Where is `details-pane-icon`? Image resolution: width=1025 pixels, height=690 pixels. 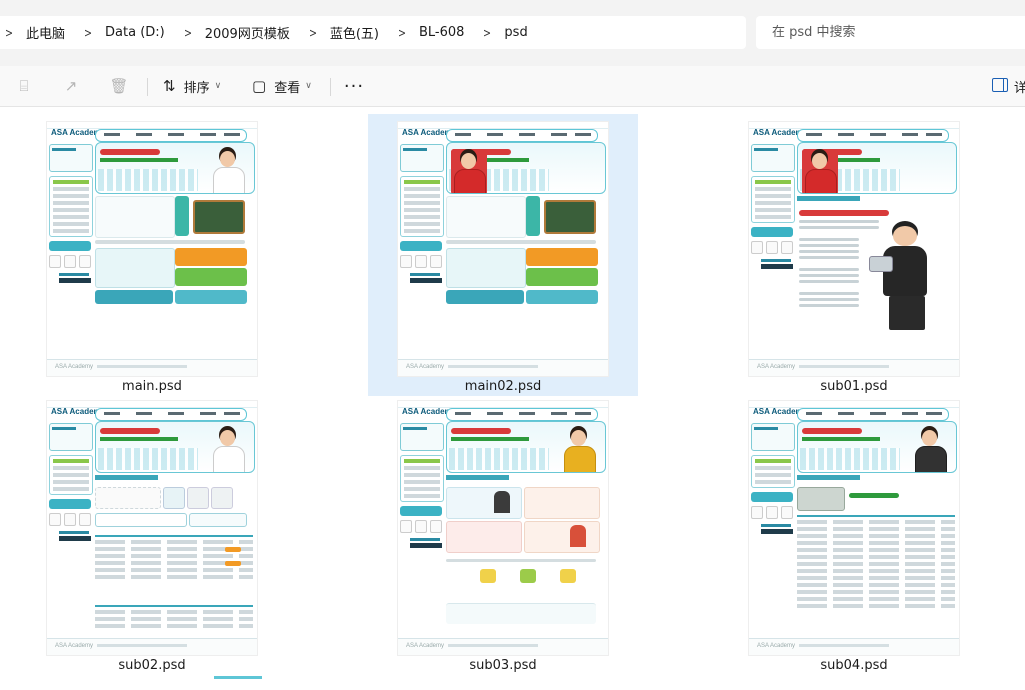 details-pane-icon is located at coordinates (1000, 85).